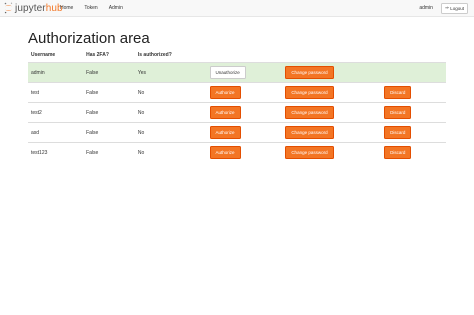 Image resolution: width=474 pixels, height=315 pixels. Describe the element at coordinates (170, 72) in the screenshot. I see `cell-is-authorized: Yes` at that location.